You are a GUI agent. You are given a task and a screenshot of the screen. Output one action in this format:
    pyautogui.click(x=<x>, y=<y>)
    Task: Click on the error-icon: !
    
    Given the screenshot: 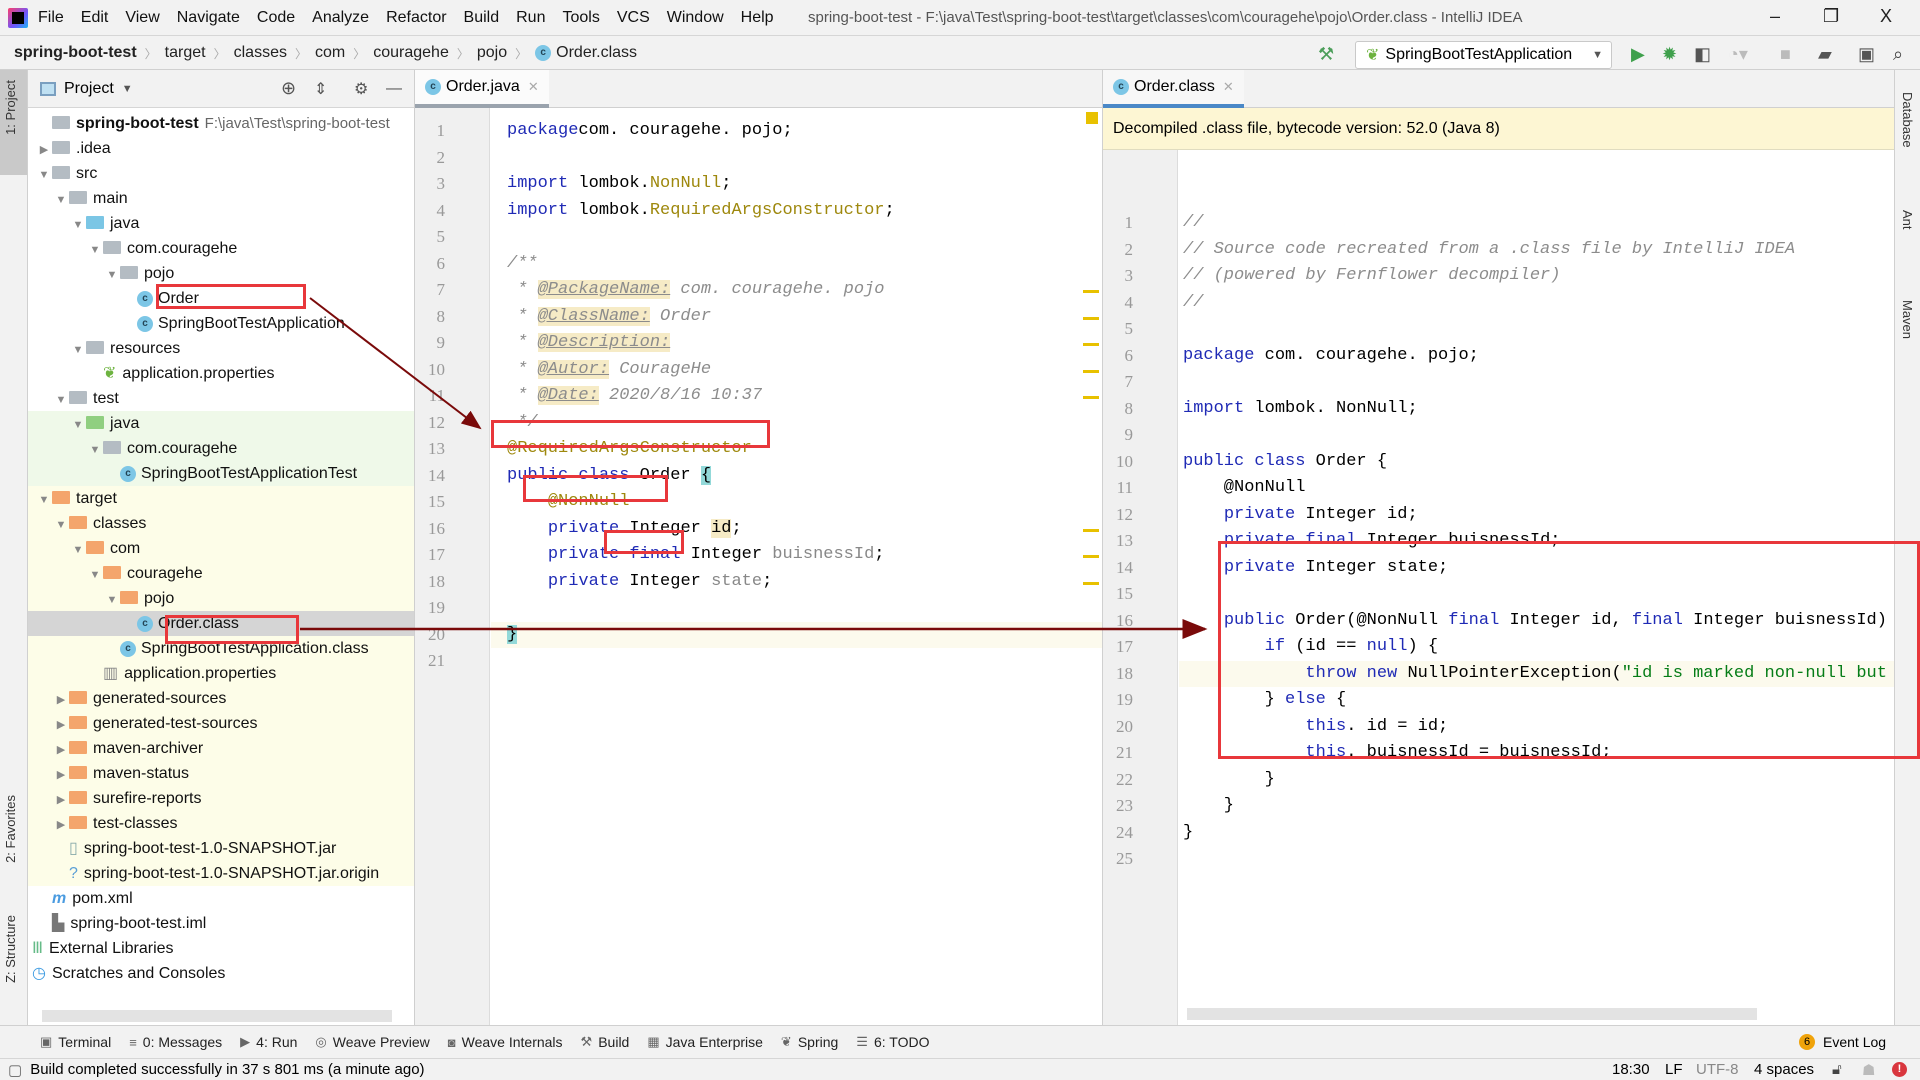 What is the action you would take?
    pyautogui.click(x=1899, y=1069)
    